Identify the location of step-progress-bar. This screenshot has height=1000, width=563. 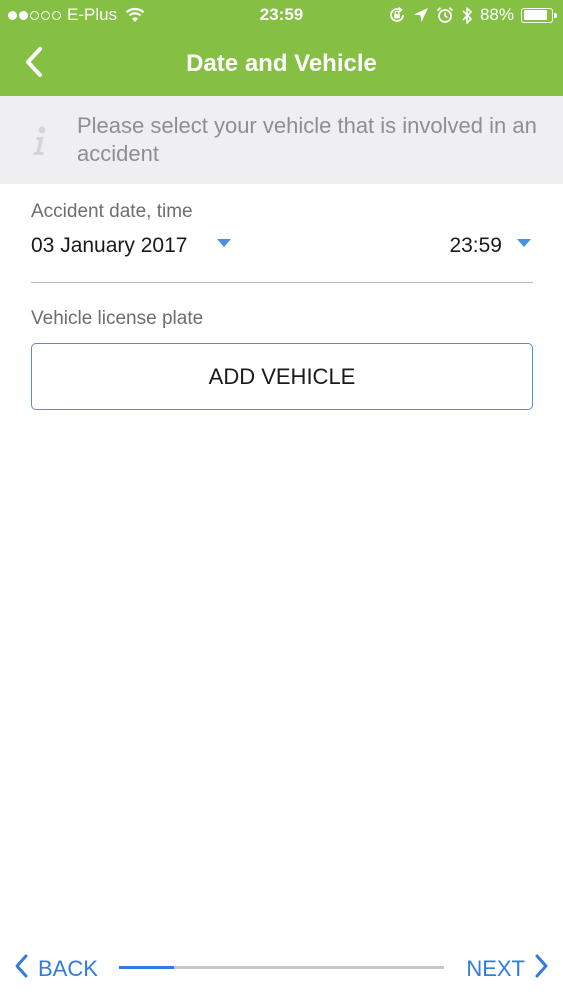
(281, 967).